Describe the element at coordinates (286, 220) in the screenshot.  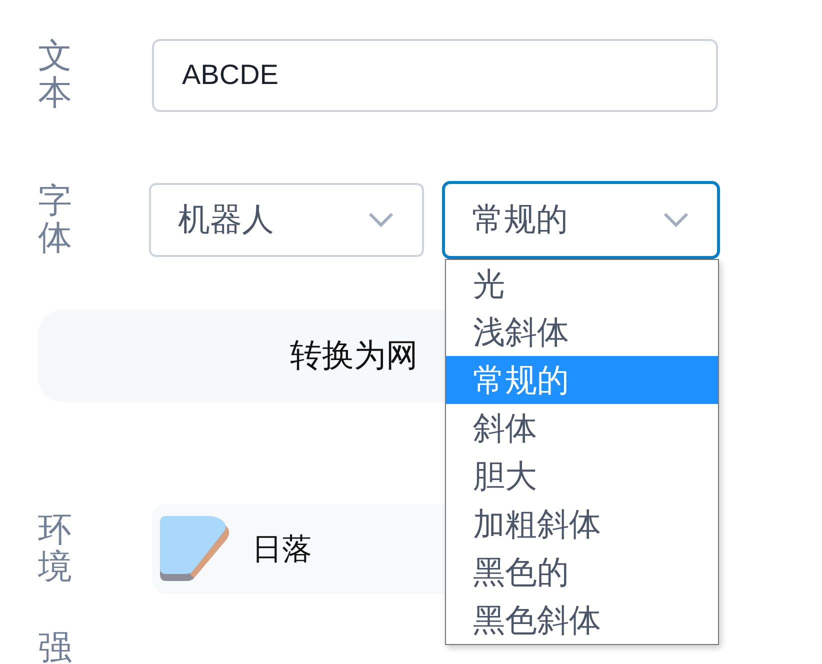
I see `select-dropdown: 机器人` at that location.